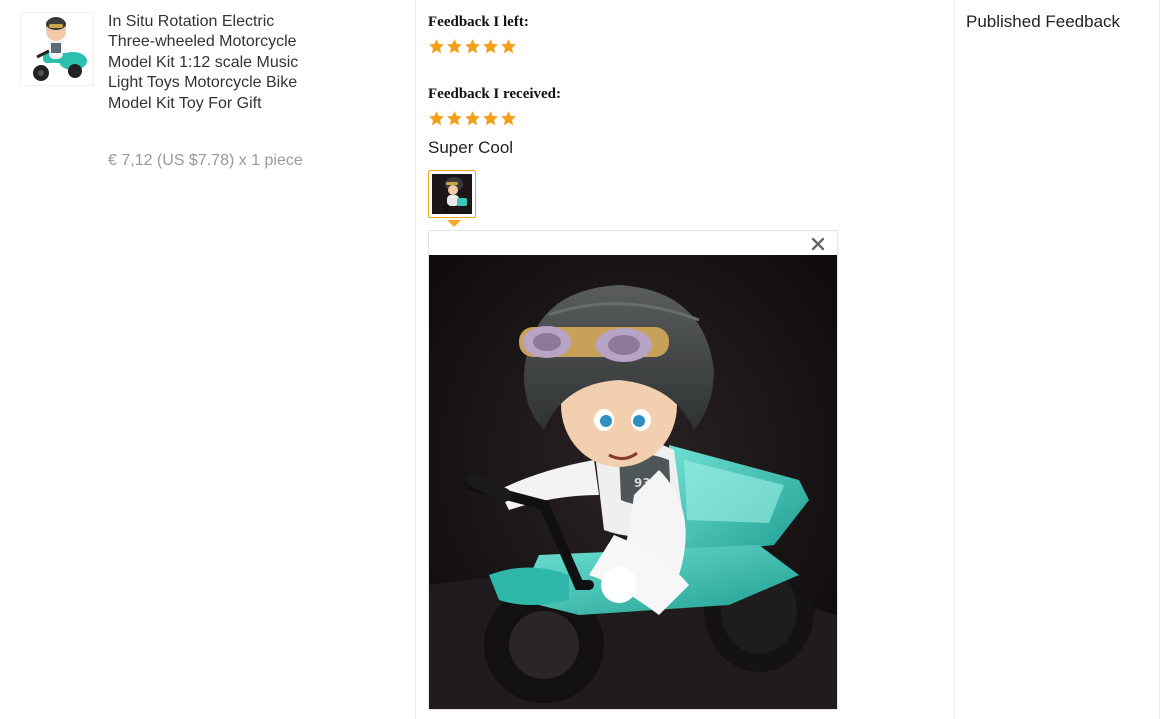 The height and width of the screenshot is (719, 1164). I want to click on feedback-left-label: Feedback I left:, so click(478, 22).